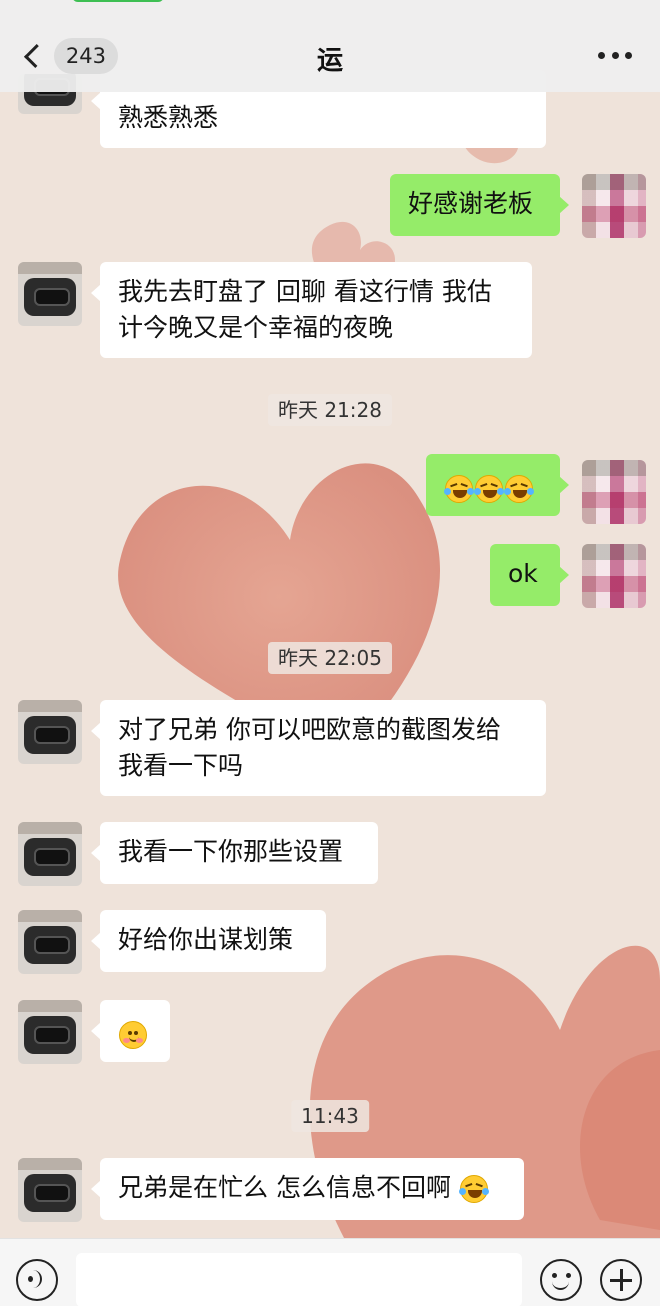 Image resolution: width=660 pixels, height=1306 pixels. I want to click on timestamp: 昨天 21:28, so click(330, 410).